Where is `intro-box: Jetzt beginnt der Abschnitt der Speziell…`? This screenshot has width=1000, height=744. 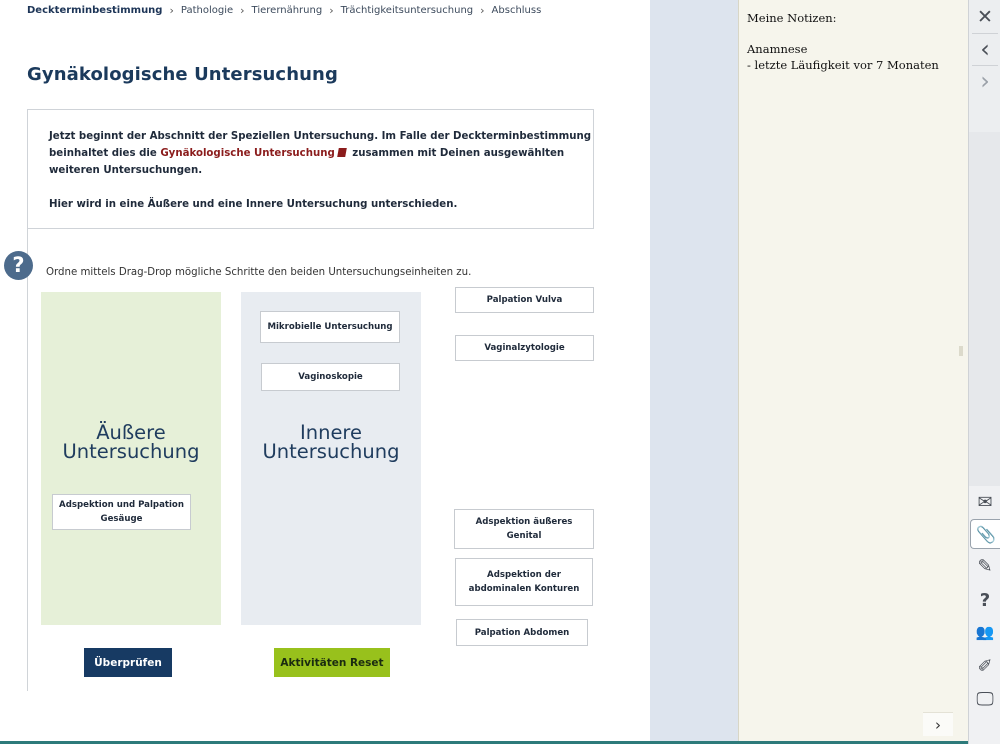 intro-box: Jetzt beginnt der Abschnitt der Speziell… is located at coordinates (310, 169).